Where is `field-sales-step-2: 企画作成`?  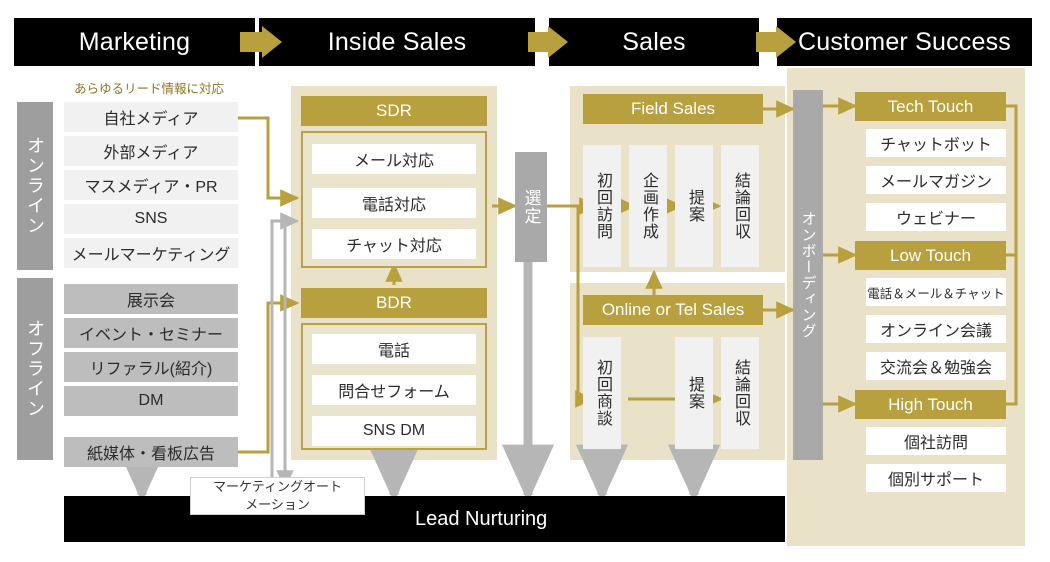 field-sales-step-2: 企画作成 is located at coordinates (648, 206).